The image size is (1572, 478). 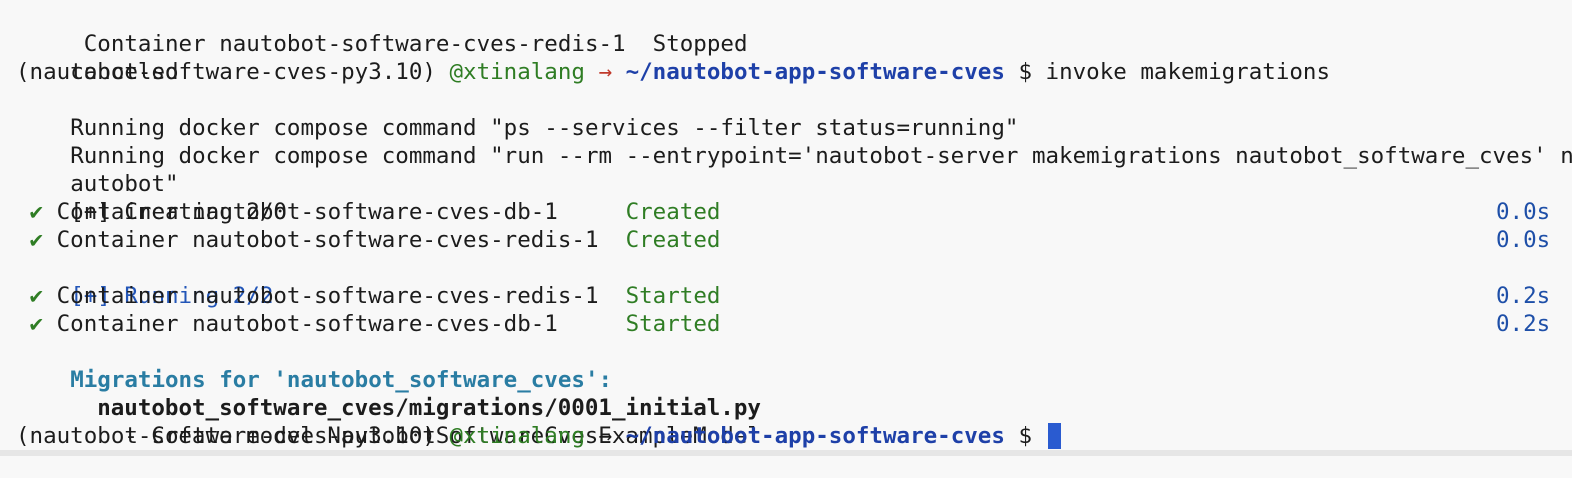 I want to click on output-line-docker-run-wrap: autobot", so click(x=794, y=169).